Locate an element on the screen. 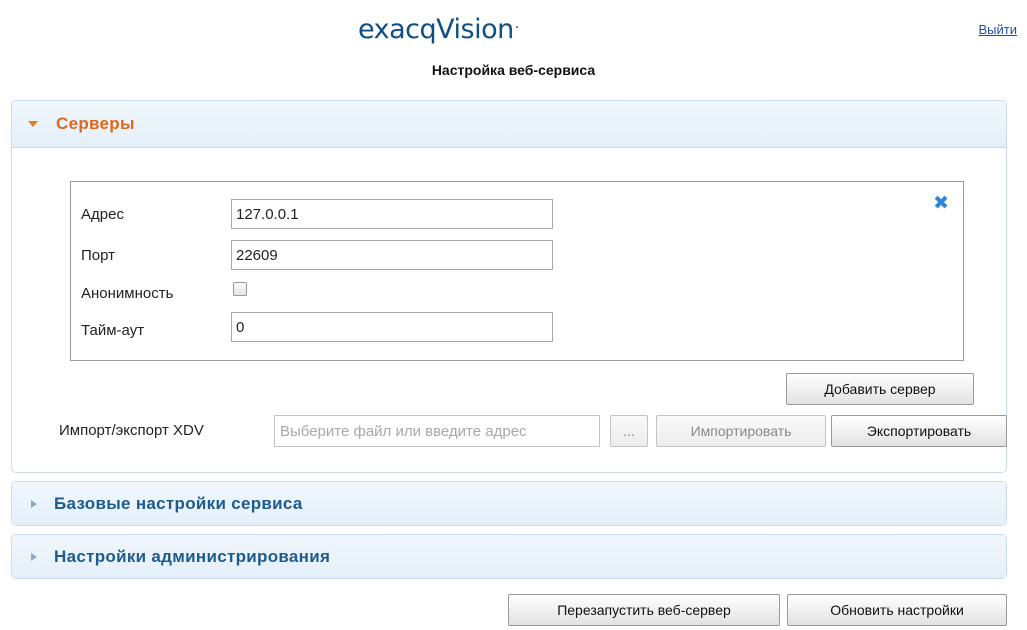 The image size is (1027, 630). address-input is located at coordinates (392, 214).